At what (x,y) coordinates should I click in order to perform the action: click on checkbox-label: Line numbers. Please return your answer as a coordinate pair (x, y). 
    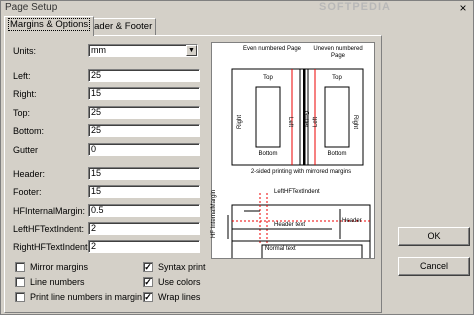
    Looking at the image, I should click on (57, 282).